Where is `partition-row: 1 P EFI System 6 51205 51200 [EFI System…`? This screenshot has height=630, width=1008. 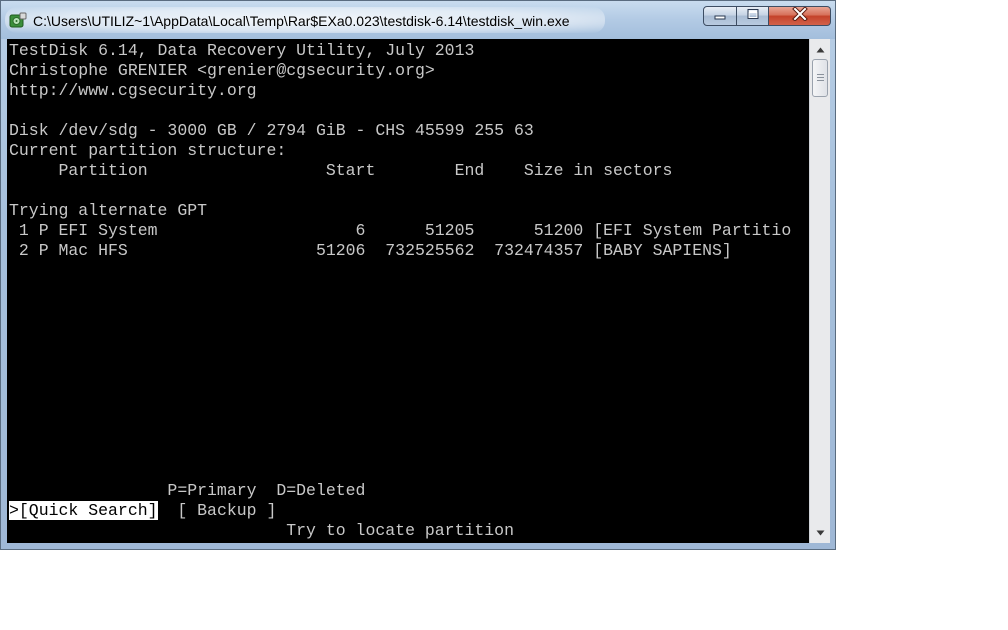
partition-row: 1 P EFI System 6 51205 51200 [EFI System… is located at coordinates (400, 230).